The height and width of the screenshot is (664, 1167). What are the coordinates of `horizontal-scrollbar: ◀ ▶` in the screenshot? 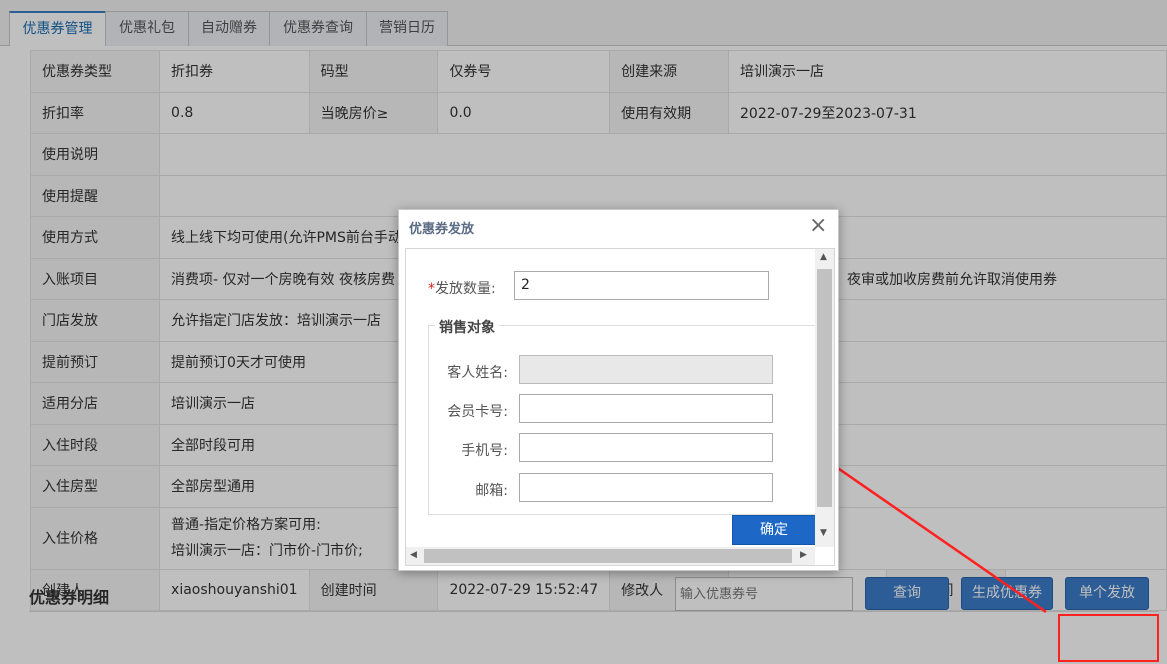 It's located at (610, 556).